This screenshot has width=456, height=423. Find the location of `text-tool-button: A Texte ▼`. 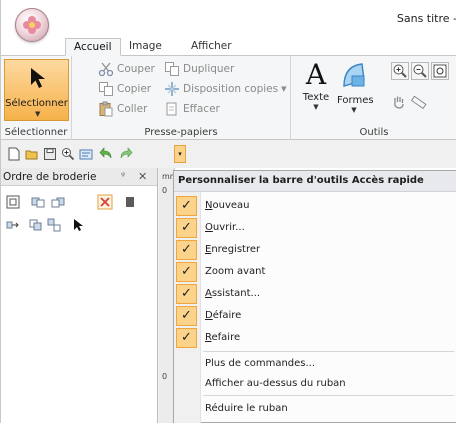

text-tool-button: A Texte ▼ is located at coordinates (316, 86).